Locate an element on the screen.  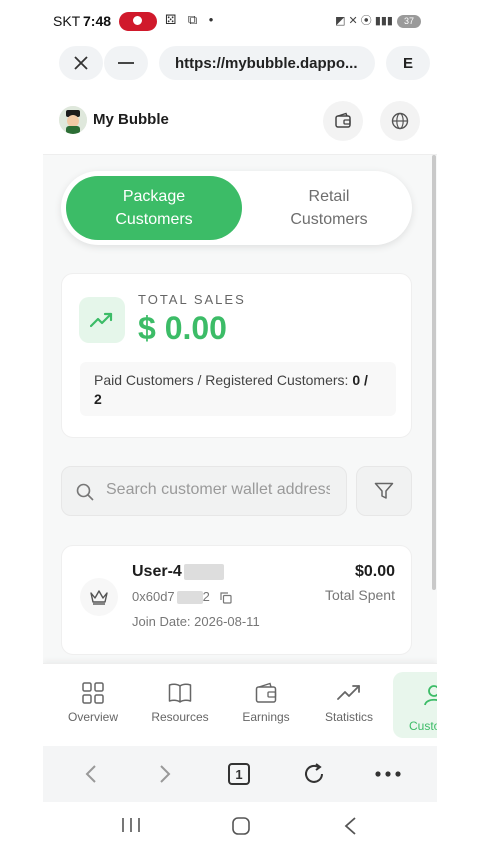
avatar is located at coordinates (73, 120).